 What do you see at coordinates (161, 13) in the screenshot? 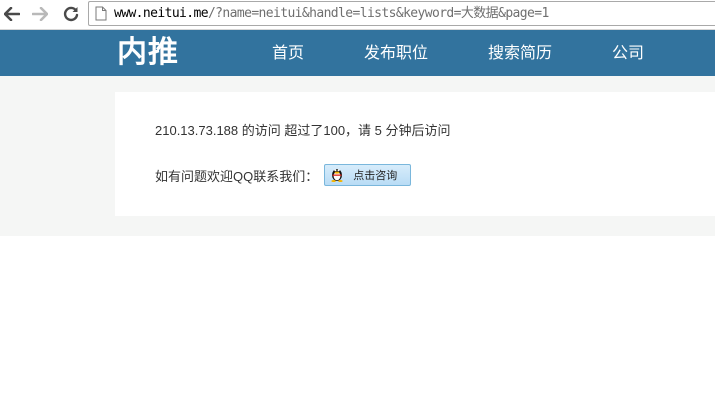
I see `url-host: www.neitui.me` at bounding box center [161, 13].